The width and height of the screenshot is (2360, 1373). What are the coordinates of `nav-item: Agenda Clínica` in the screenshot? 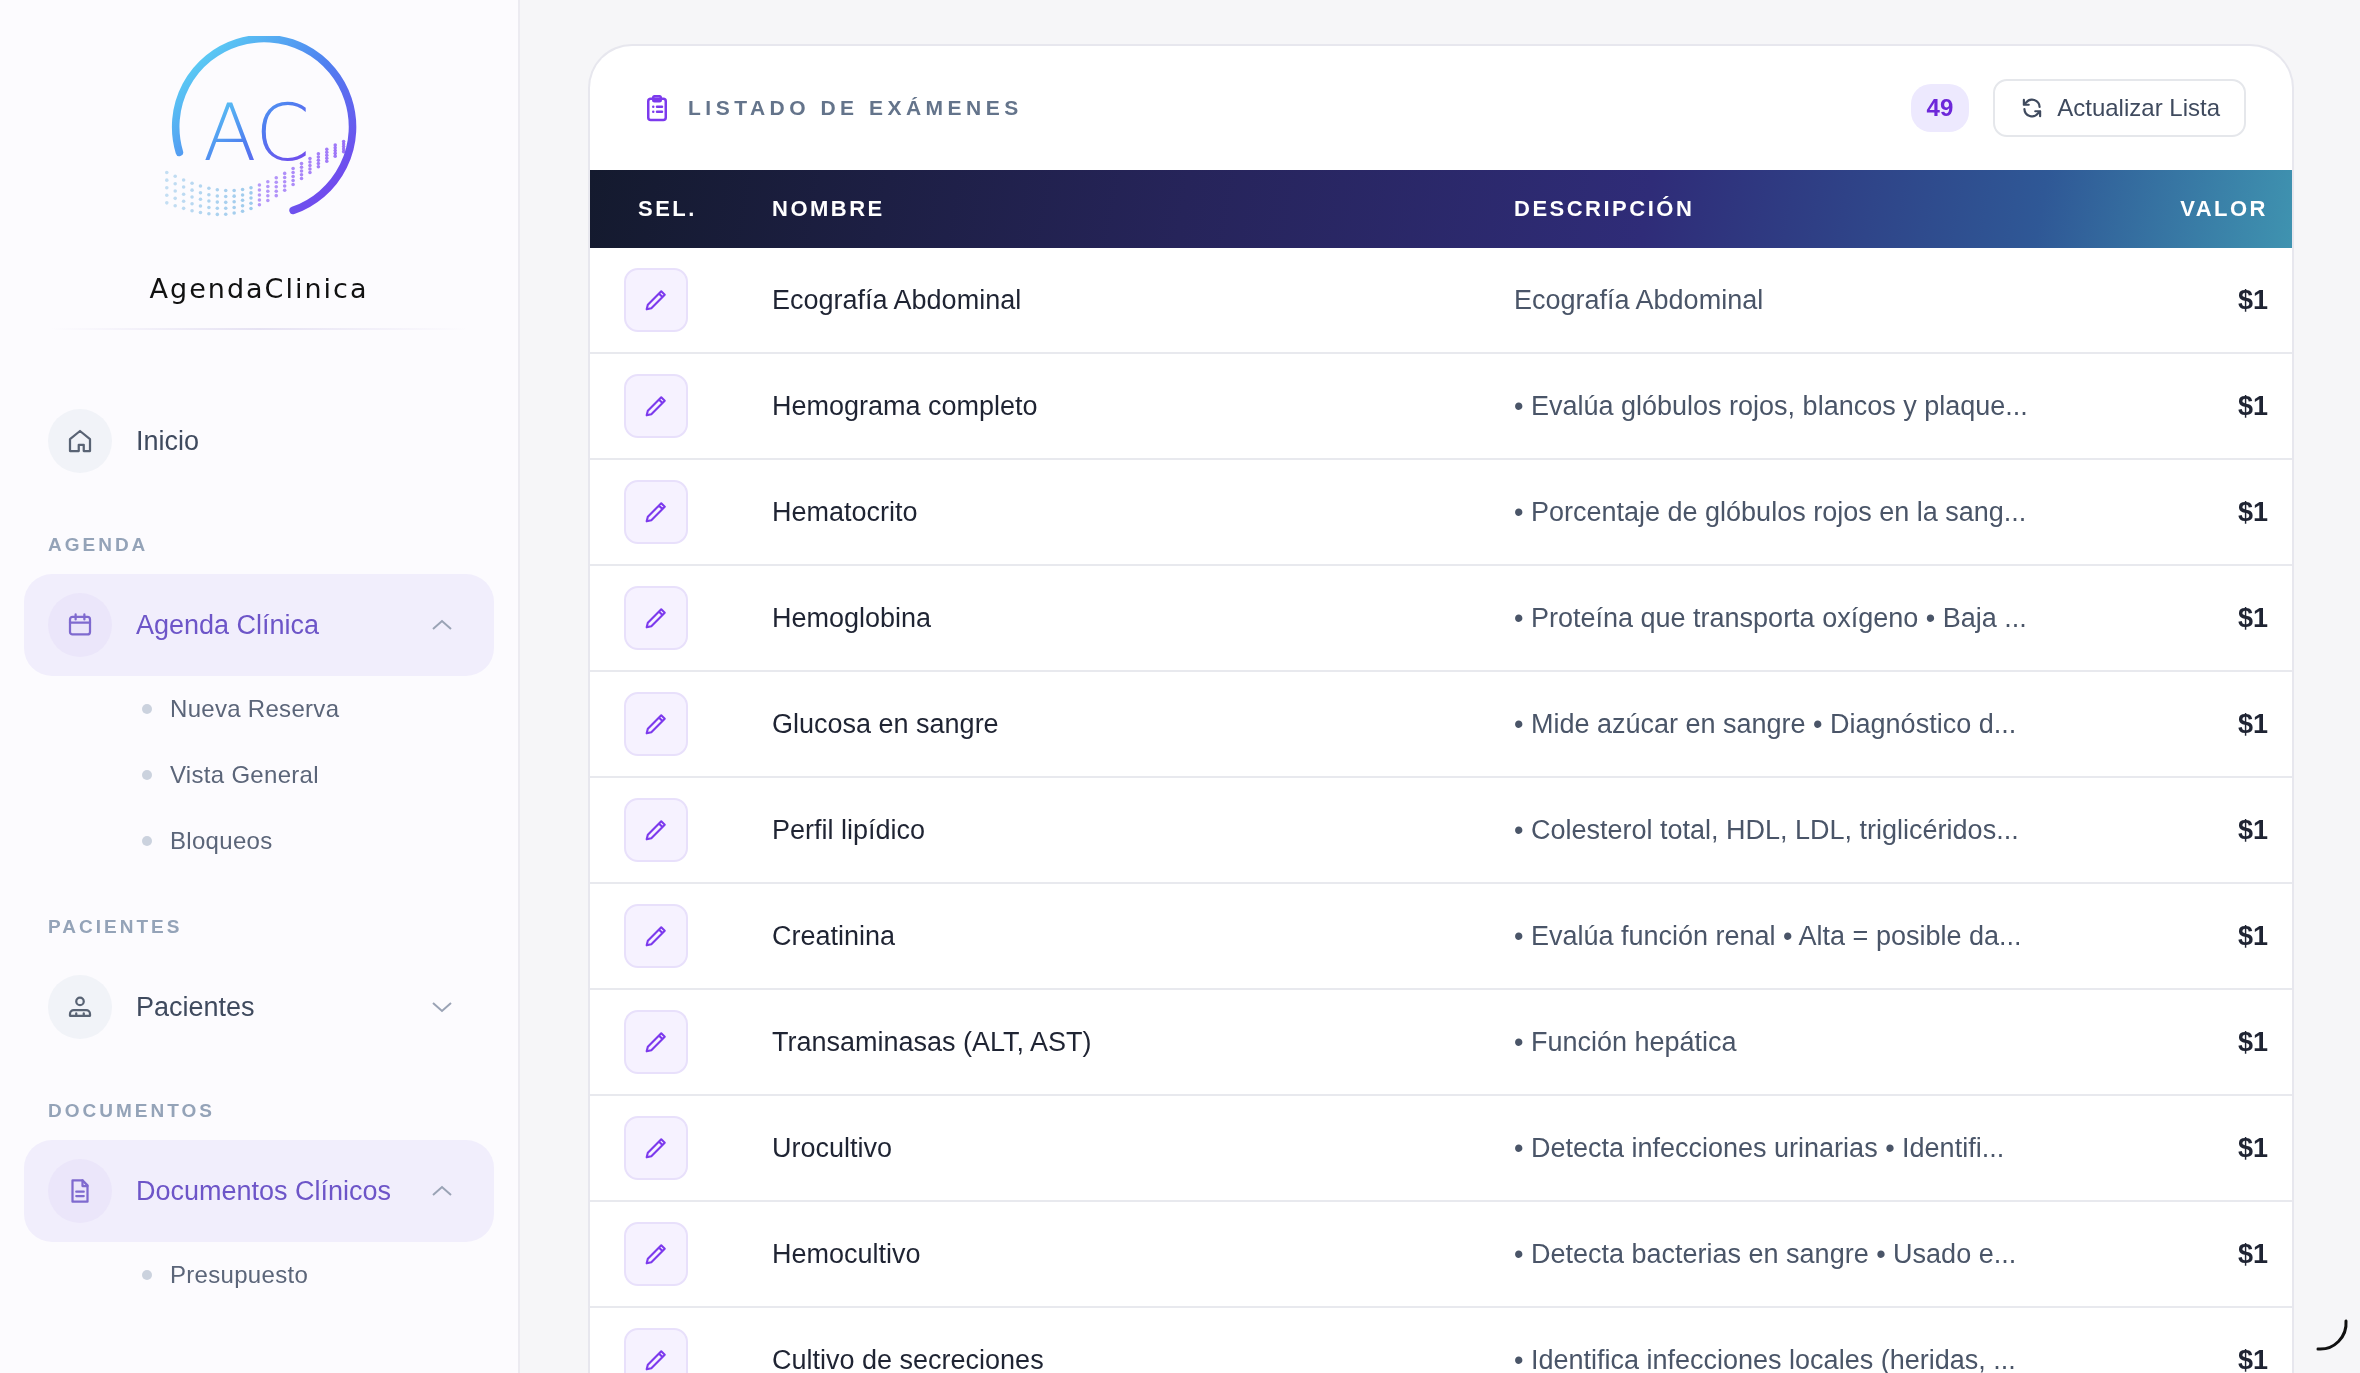 It's located at (259, 625).